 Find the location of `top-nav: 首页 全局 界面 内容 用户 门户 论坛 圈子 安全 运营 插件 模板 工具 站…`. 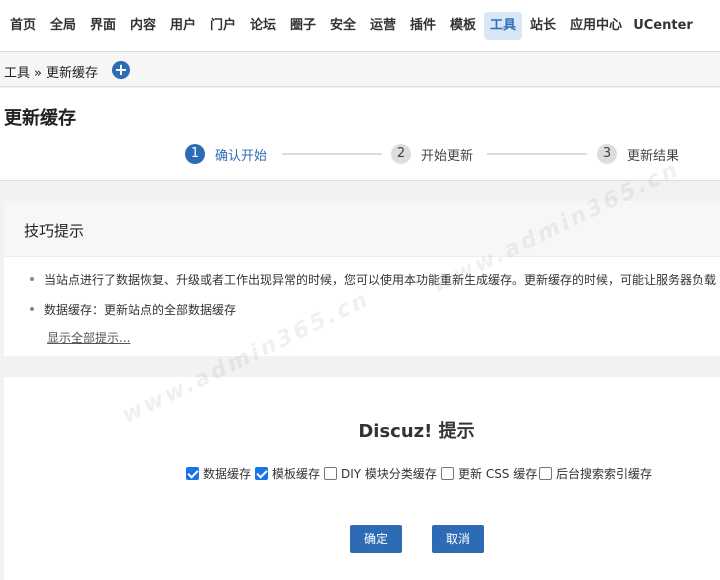

top-nav: 首页 全局 界面 内容 用户 门户 论坛 圈子 安全 运营 插件 模板 工具 站… is located at coordinates (360, 26).